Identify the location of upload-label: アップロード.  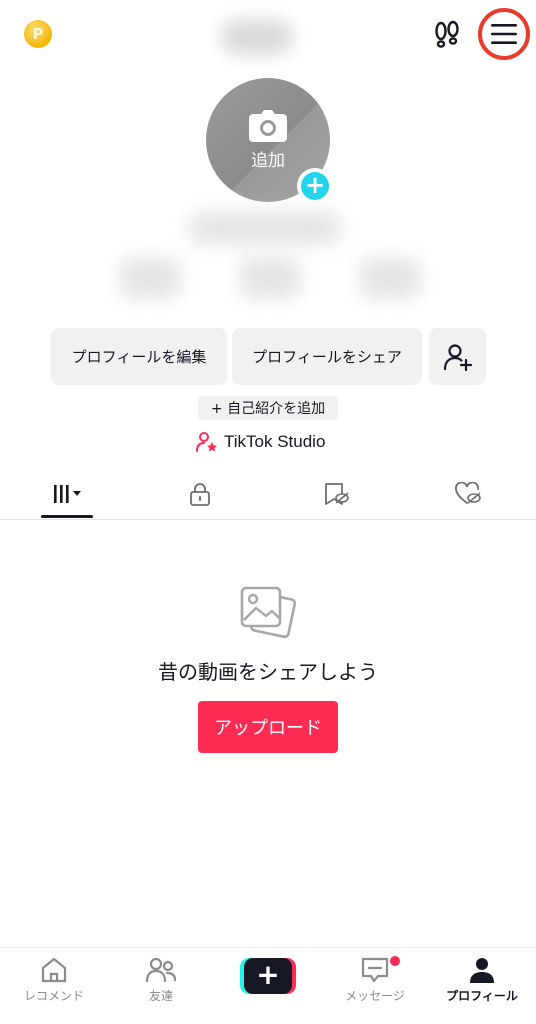
(268, 728).